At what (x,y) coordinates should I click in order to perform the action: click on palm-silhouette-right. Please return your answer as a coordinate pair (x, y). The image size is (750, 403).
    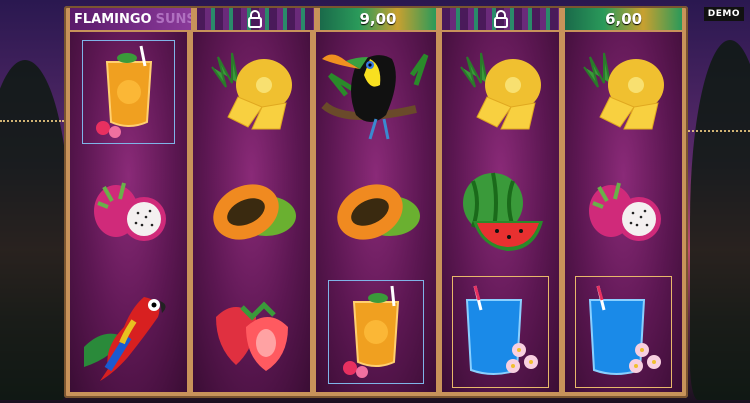
    Looking at the image, I should click on (720, 220).